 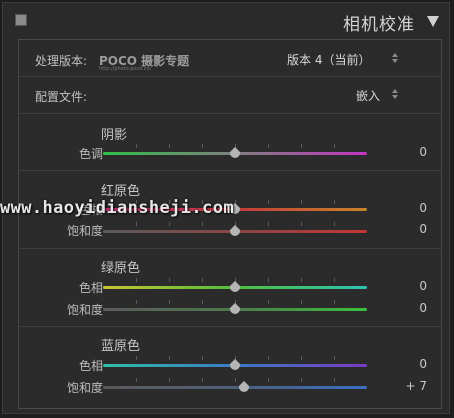 What do you see at coordinates (230, 95) in the screenshot?
I see `profile-row: 配置文件: 嵌入` at bounding box center [230, 95].